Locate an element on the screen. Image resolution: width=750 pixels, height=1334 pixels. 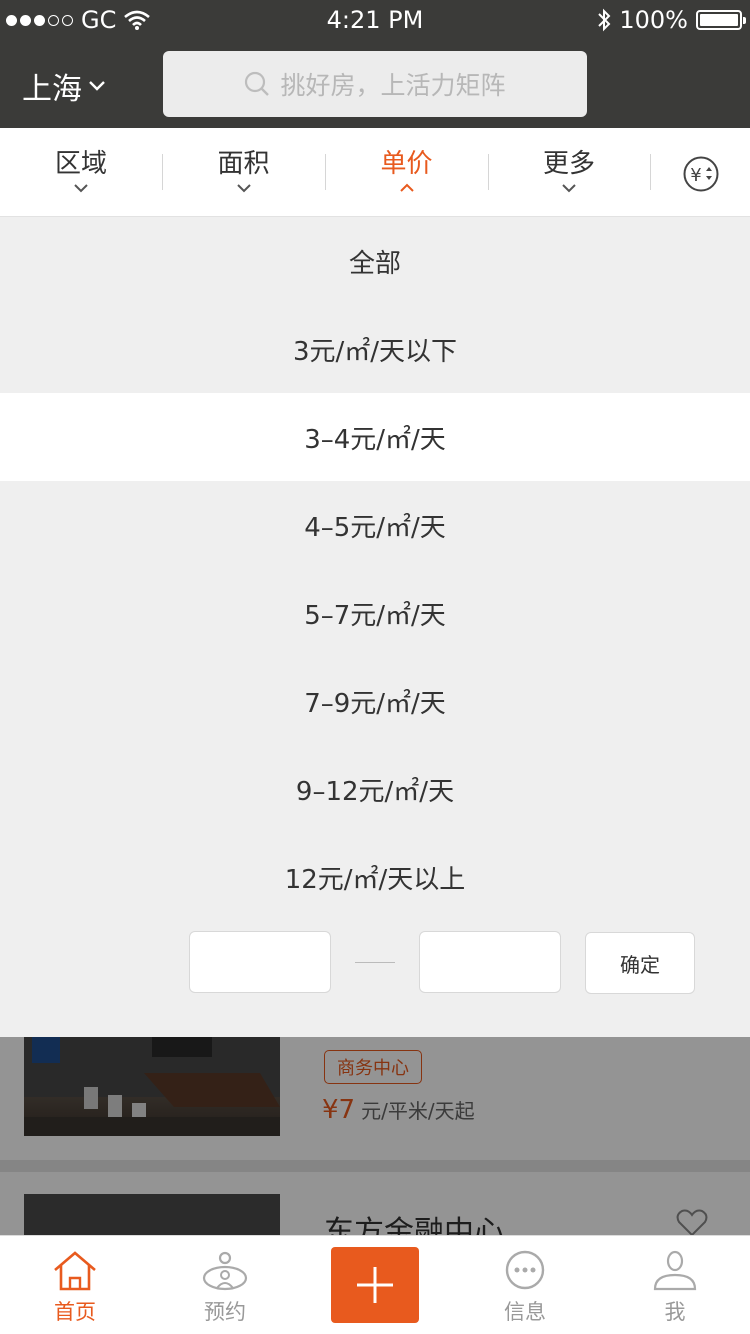
tab-home: 首页 is located at coordinates (75, 1285).